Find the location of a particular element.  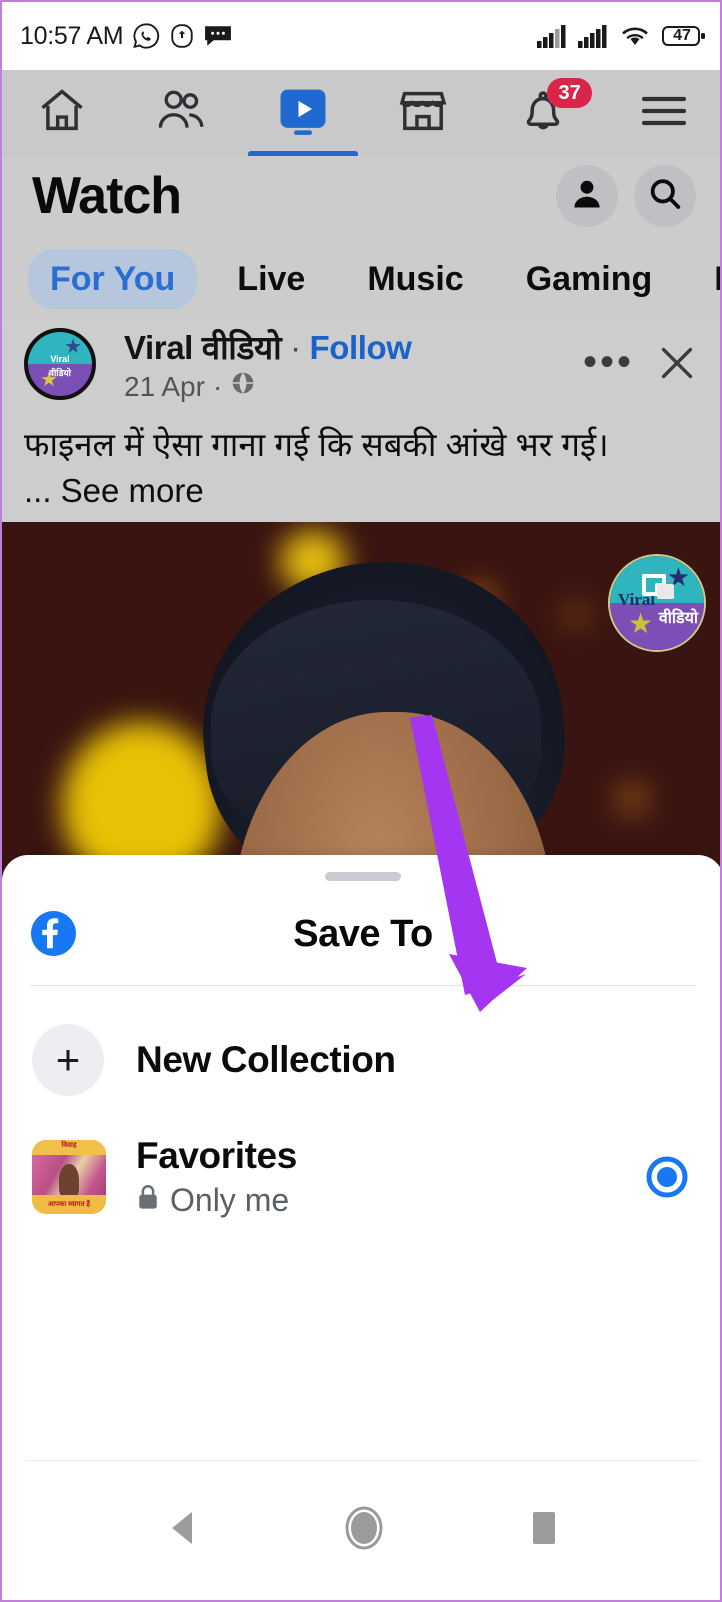

watch-header: Watch is located at coordinates (361, 196).